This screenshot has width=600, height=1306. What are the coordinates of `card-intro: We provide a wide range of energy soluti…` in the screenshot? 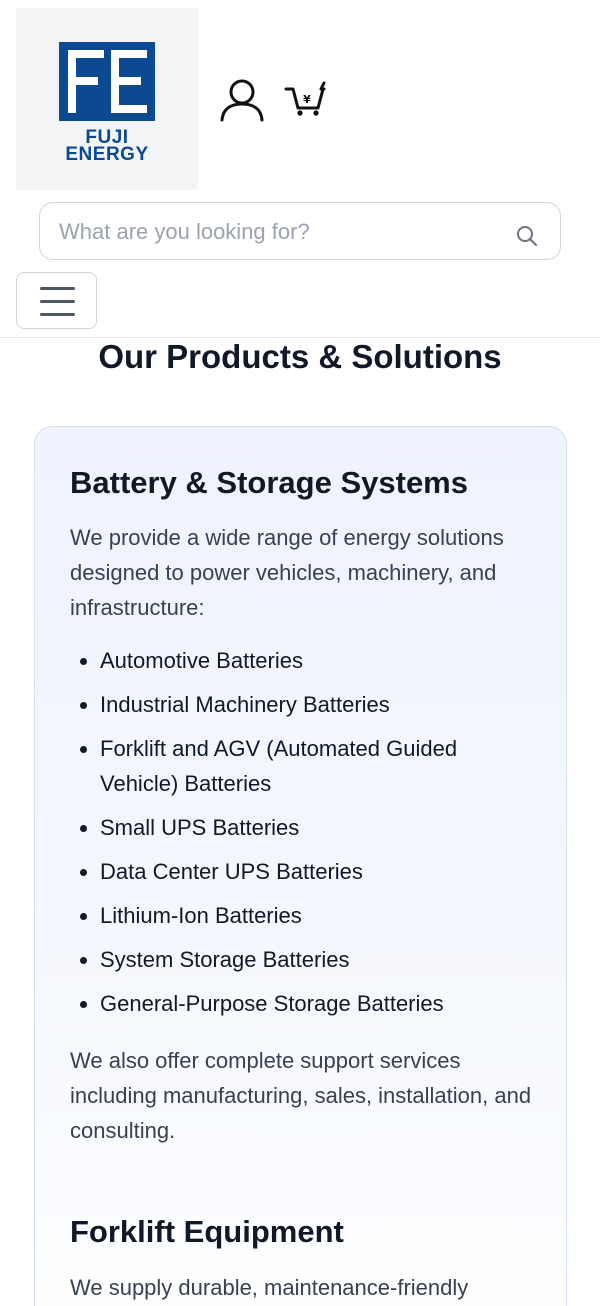 It's located at (287, 572).